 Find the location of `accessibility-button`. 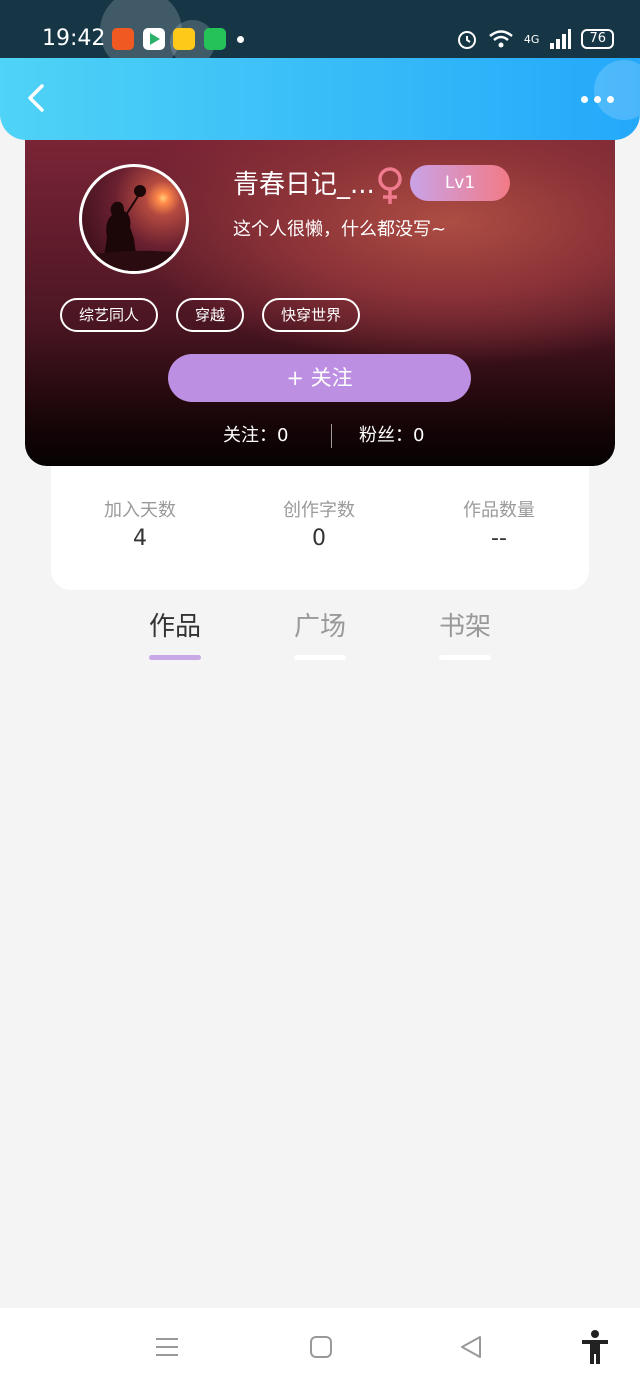

accessibility-button is located at coordinates (595, 1349).